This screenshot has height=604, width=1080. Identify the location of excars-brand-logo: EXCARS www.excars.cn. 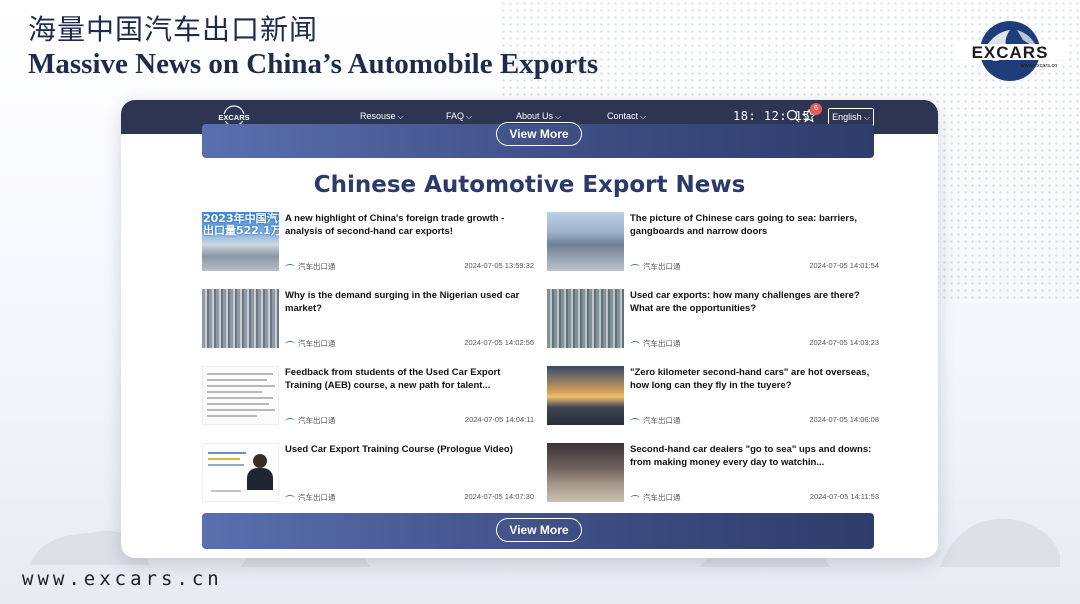
(1010, 51).